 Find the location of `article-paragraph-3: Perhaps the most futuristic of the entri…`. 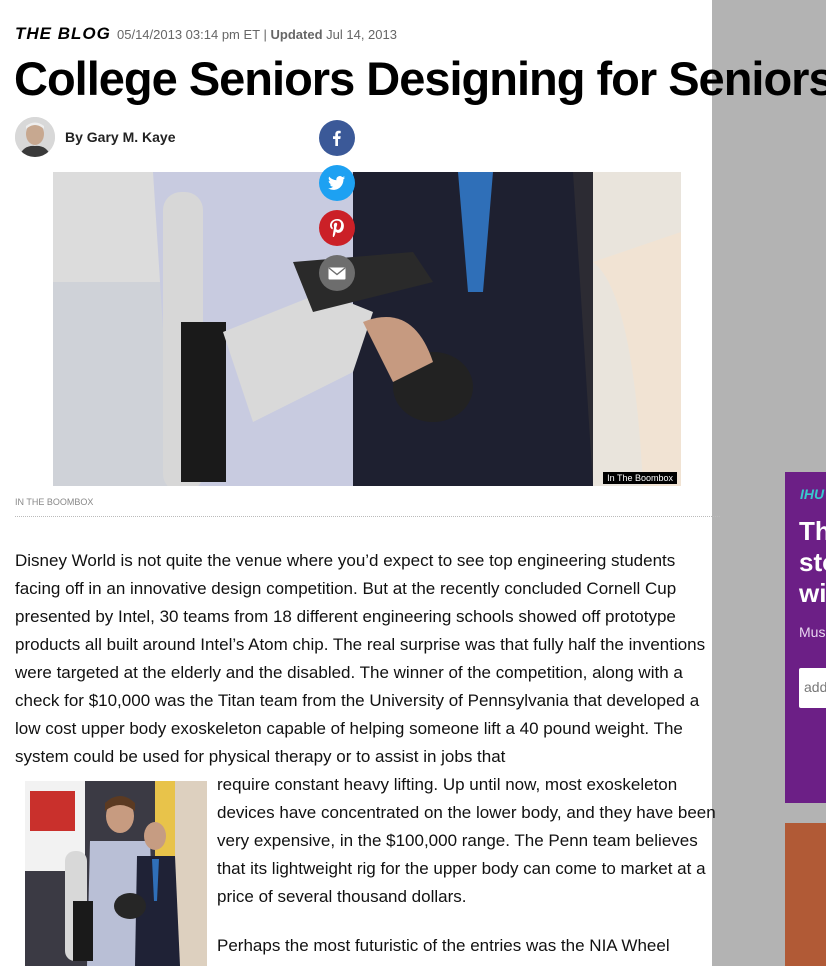

article-paragraph-3: Perhaps the most futuristic of the entri… is located at coordinates (443, 945).